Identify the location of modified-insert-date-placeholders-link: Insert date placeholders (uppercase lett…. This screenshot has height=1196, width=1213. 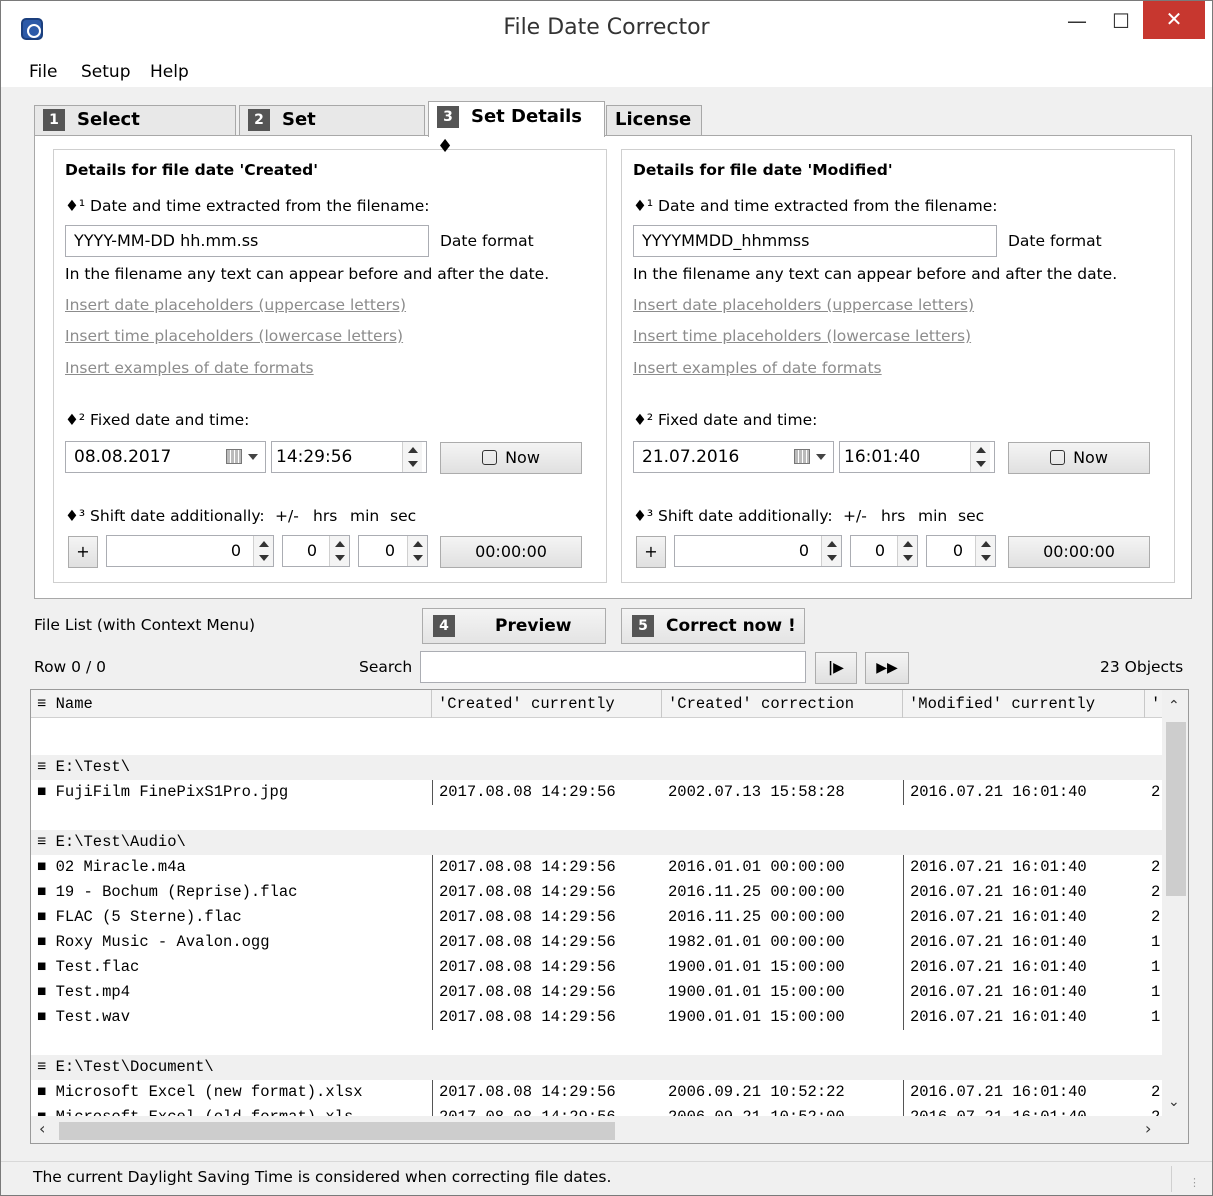
(803, 305).